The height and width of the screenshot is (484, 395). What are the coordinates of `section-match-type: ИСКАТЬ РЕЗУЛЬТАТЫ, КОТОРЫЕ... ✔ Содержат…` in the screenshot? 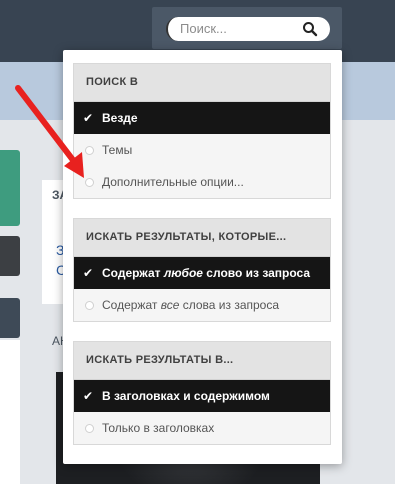 It's located at (202, 270).